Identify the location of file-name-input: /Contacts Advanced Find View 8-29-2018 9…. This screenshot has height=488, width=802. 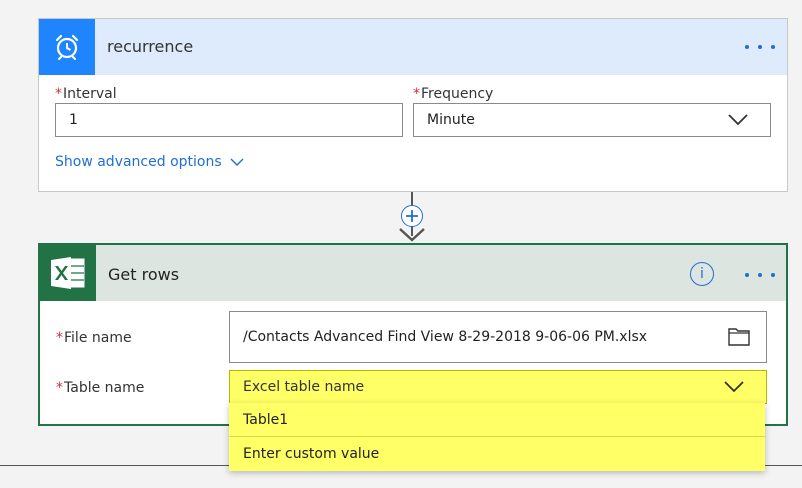
(498, 337).